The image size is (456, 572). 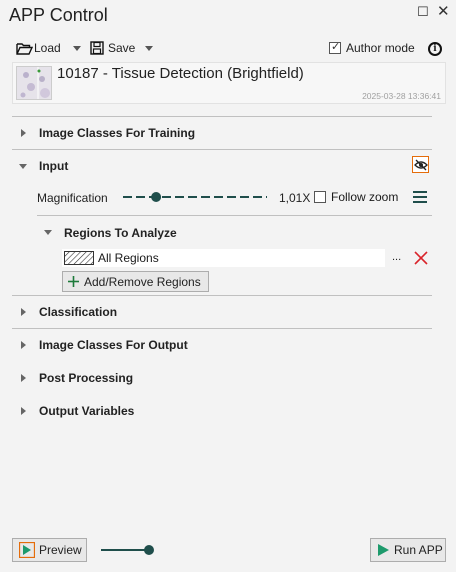 I want to click on author-mode-toggle: Author mode, so click(x=372, y=47).